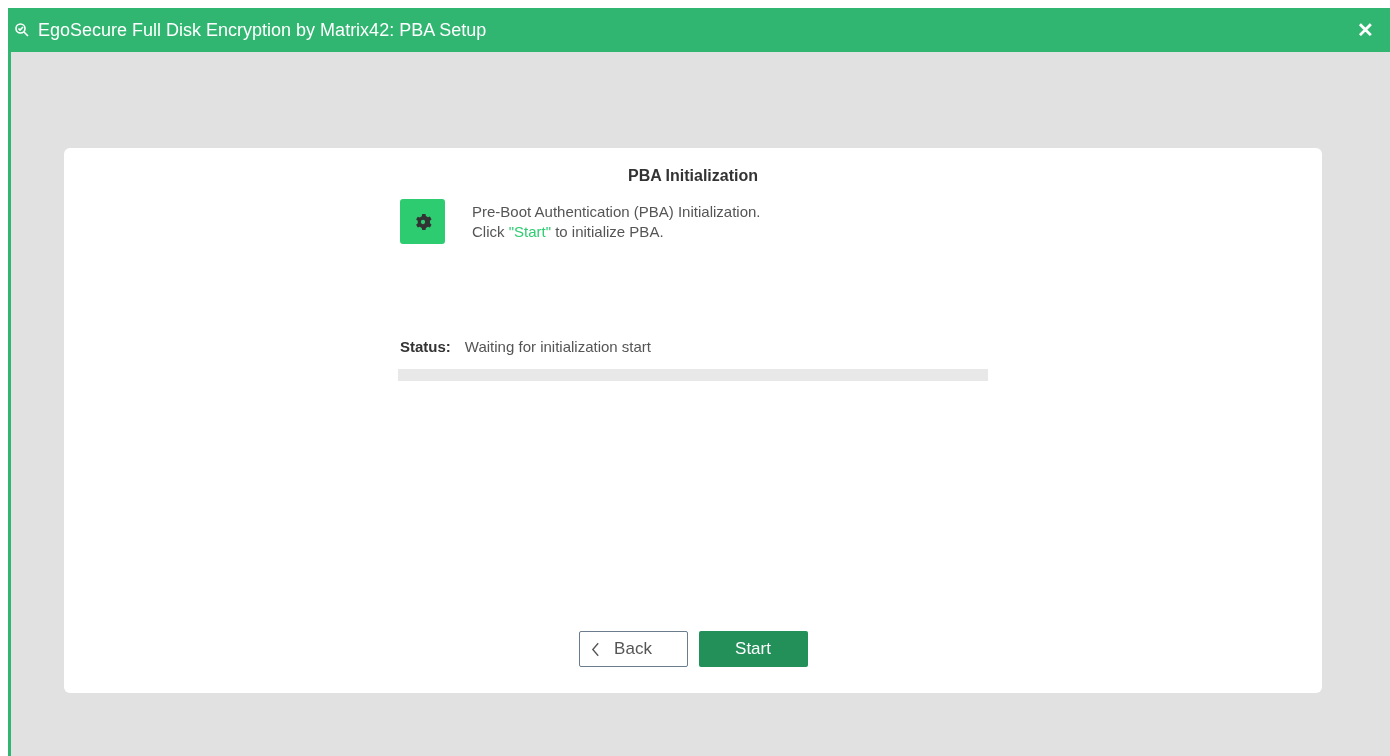 The height and width of the screenshot is (756, 1390). I want to click on section-heading: PBA Initialization, so click(693, 176).